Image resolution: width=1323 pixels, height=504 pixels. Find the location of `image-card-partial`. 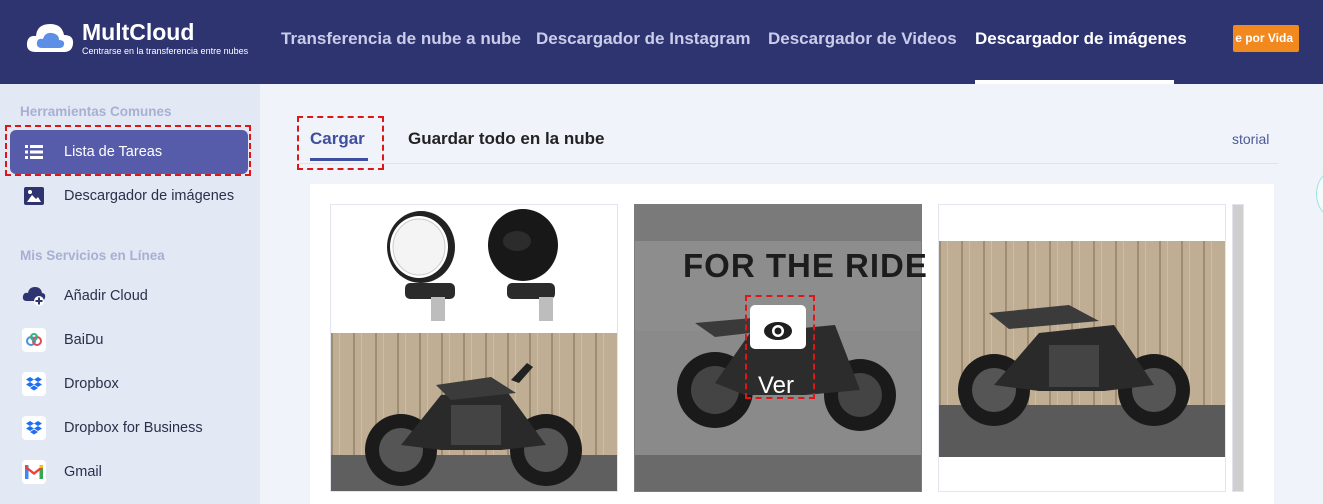

image-card-partial is located at coordinates (1238, 348).